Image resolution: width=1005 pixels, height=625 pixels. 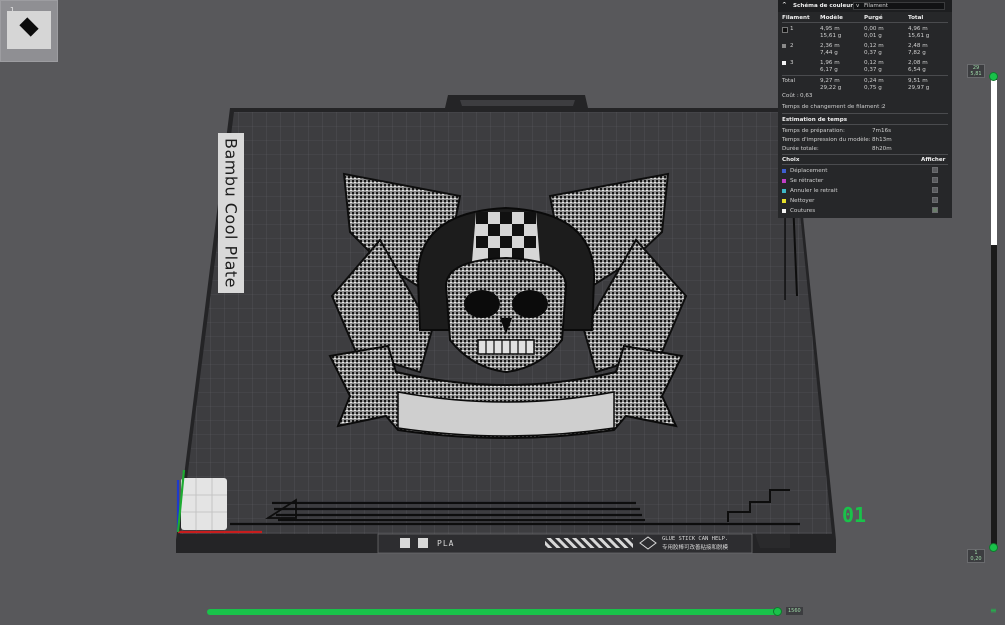 I want to click on col-filament: Filament, so click(x=796, y=18).